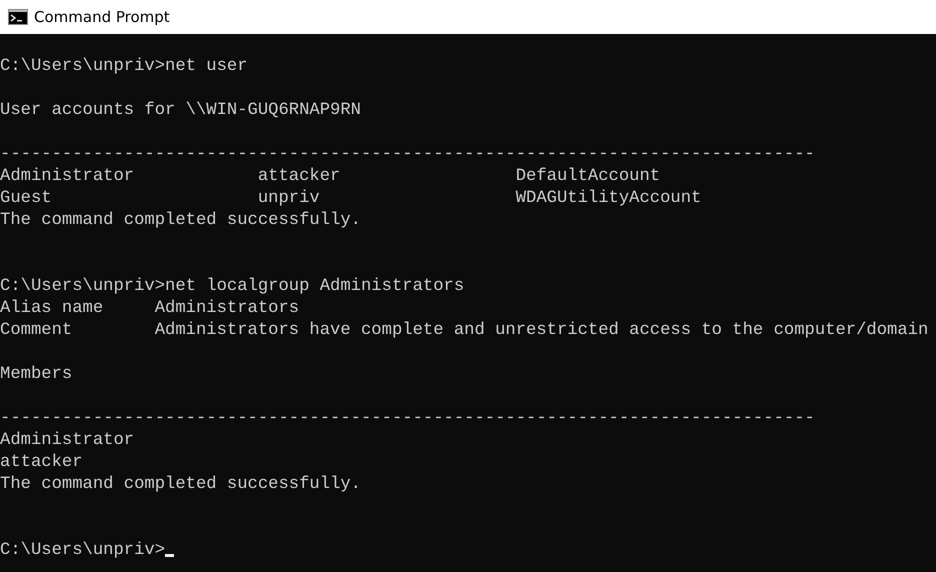  What do you see at coordinates (124, 67) in the screenshot?
I see `command-line: C:\Users\unpriv>net user` at bounding box center [124, 67].